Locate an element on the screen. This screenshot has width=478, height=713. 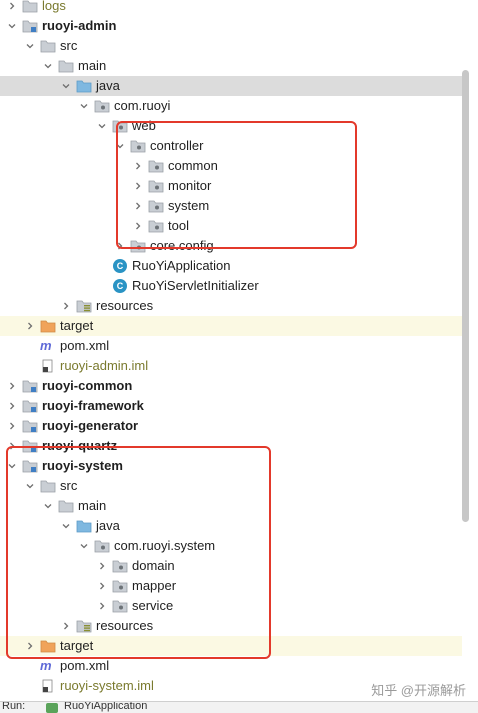
tree-row: monitor is located at coordinates (231, 186).